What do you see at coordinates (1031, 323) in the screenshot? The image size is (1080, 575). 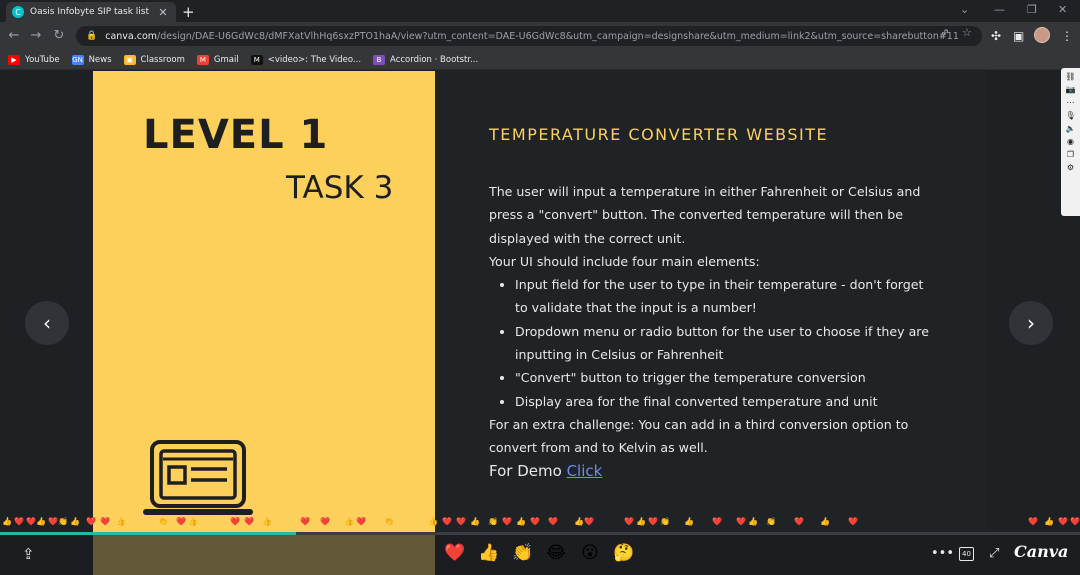 I see `next-slide-button: ›` at bounding box center [1031, 323].